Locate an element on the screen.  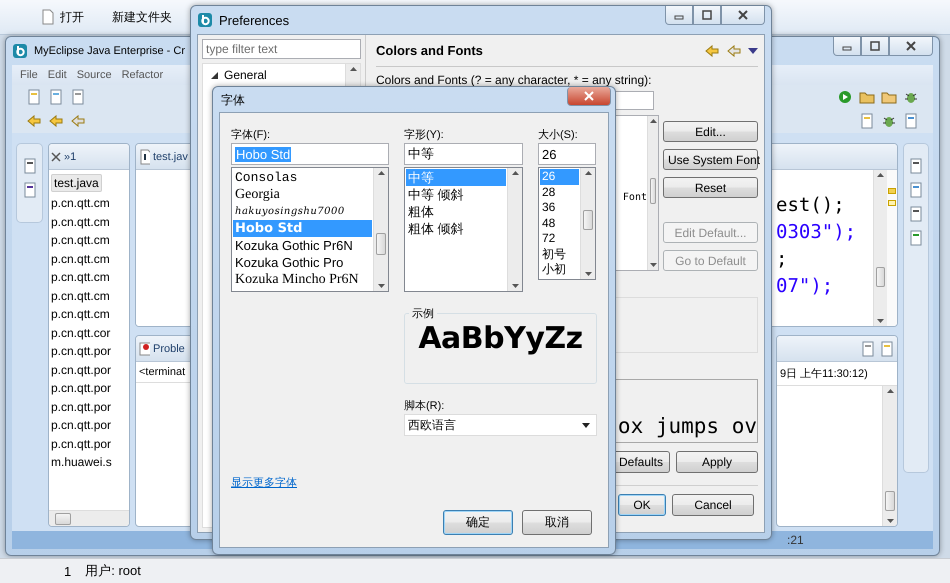
tree-item: General is located at coordinates (274, 75).